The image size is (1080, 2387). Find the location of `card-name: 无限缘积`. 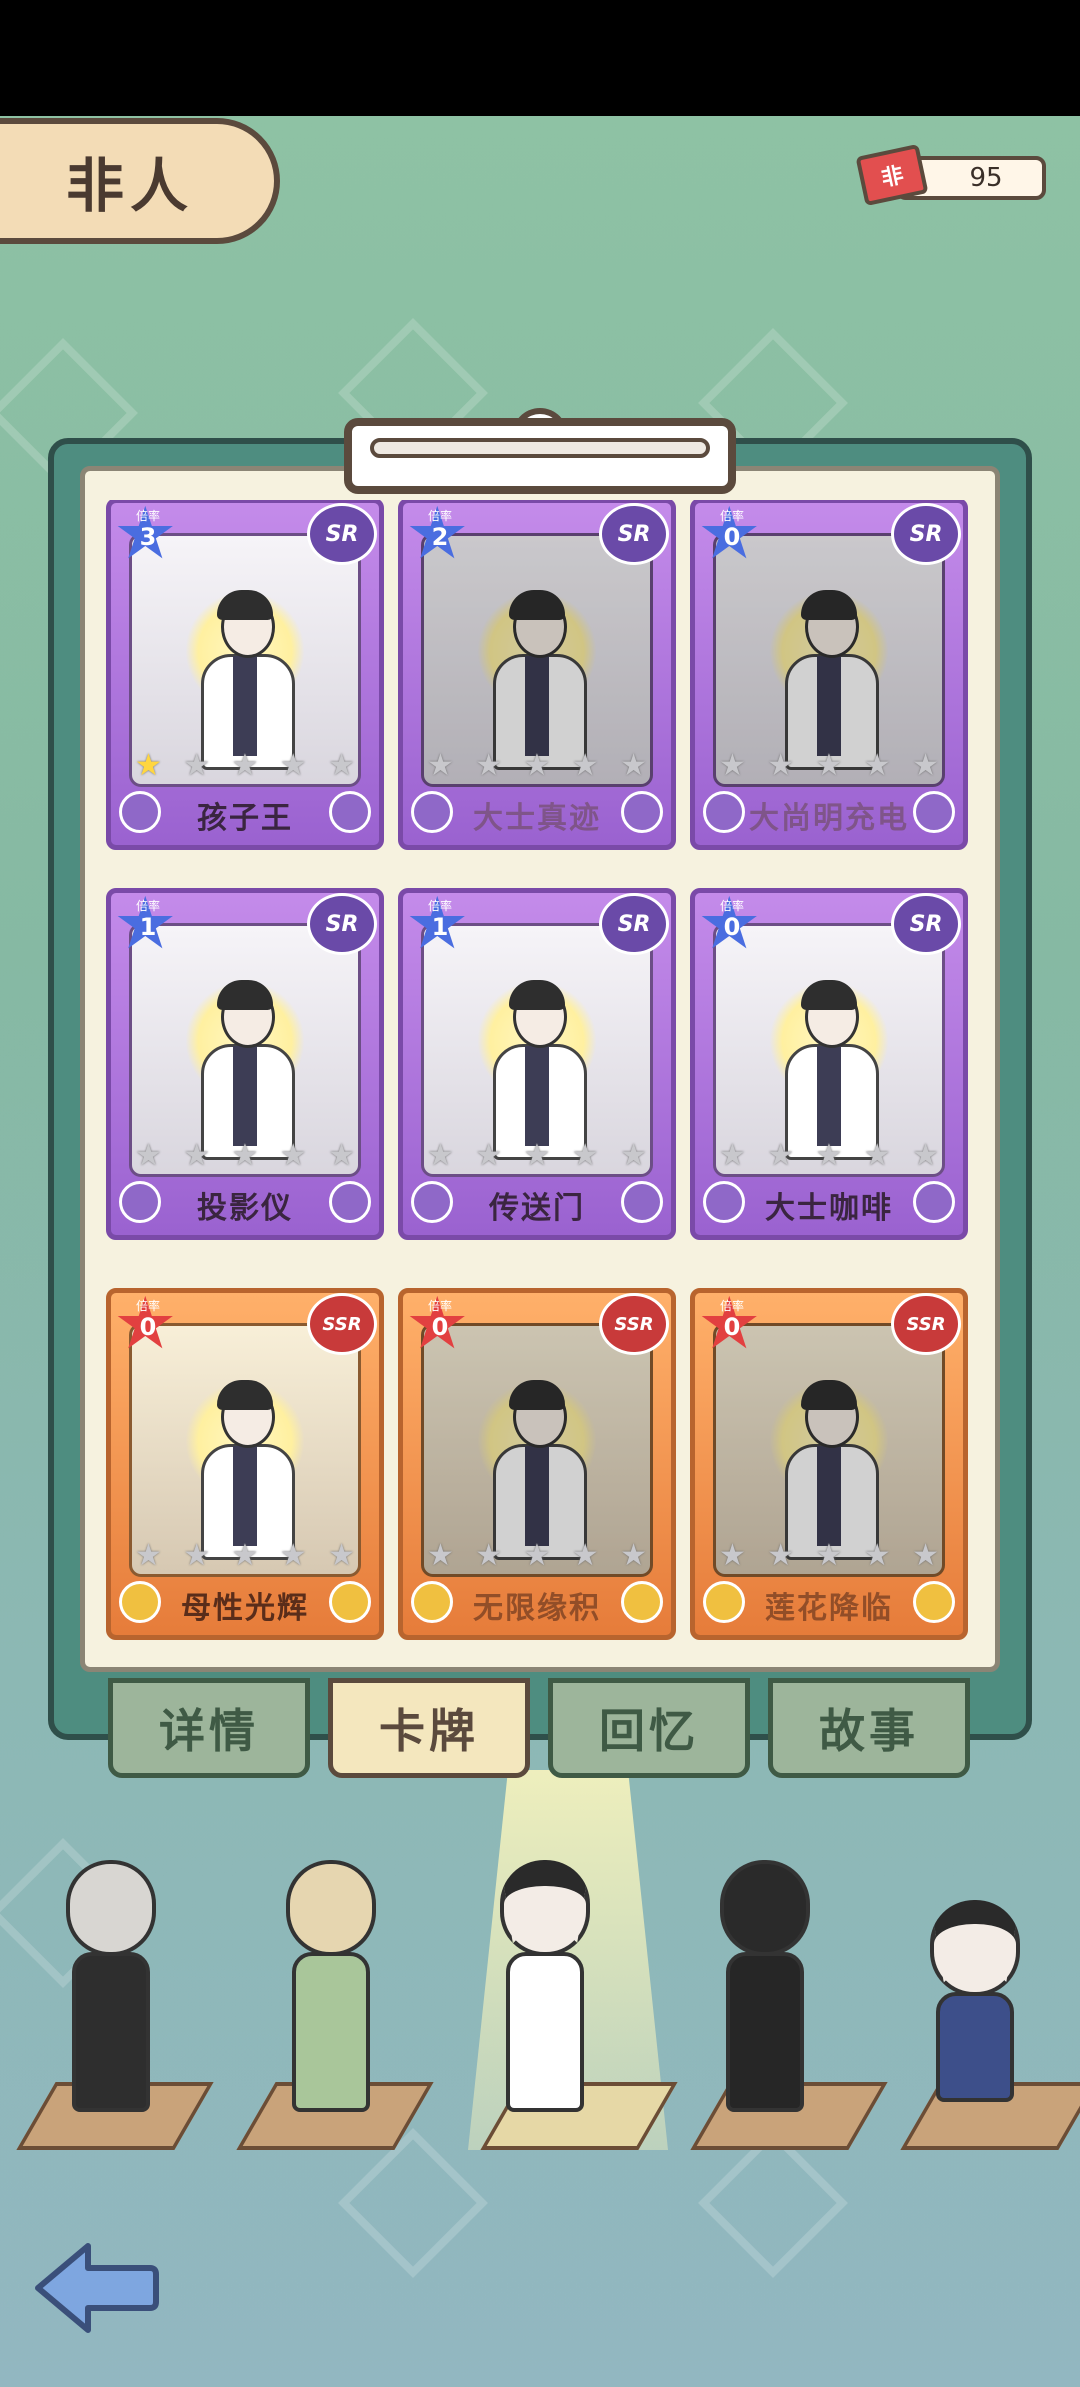

card-name: 无限缘积 is located at coordinates (537, 1608).